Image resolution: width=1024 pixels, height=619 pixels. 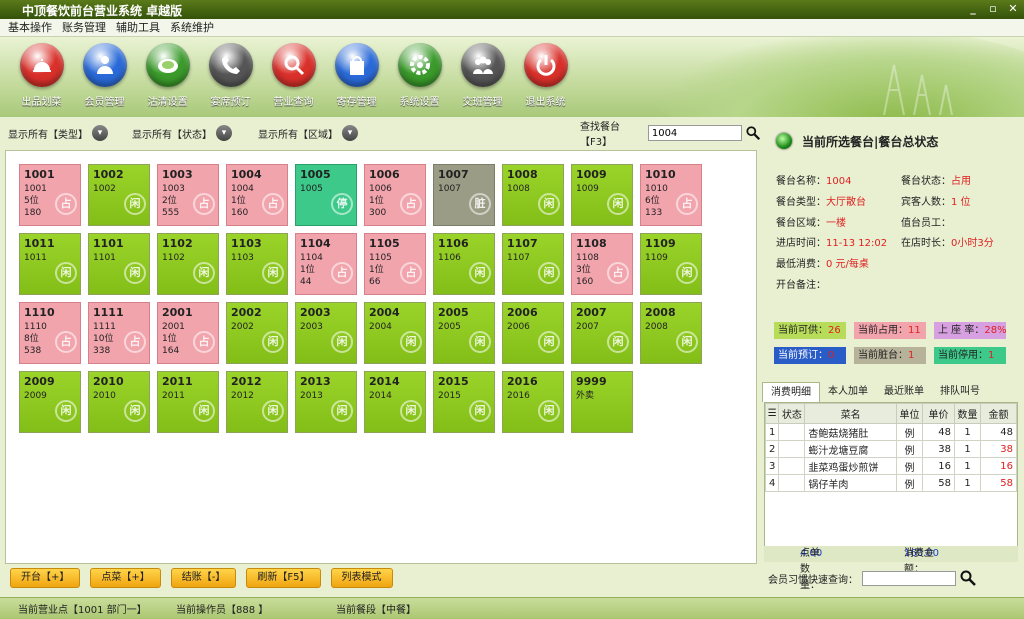 I want to click on toolbar-button-power: 退出系统, so click(x=545, y=75).